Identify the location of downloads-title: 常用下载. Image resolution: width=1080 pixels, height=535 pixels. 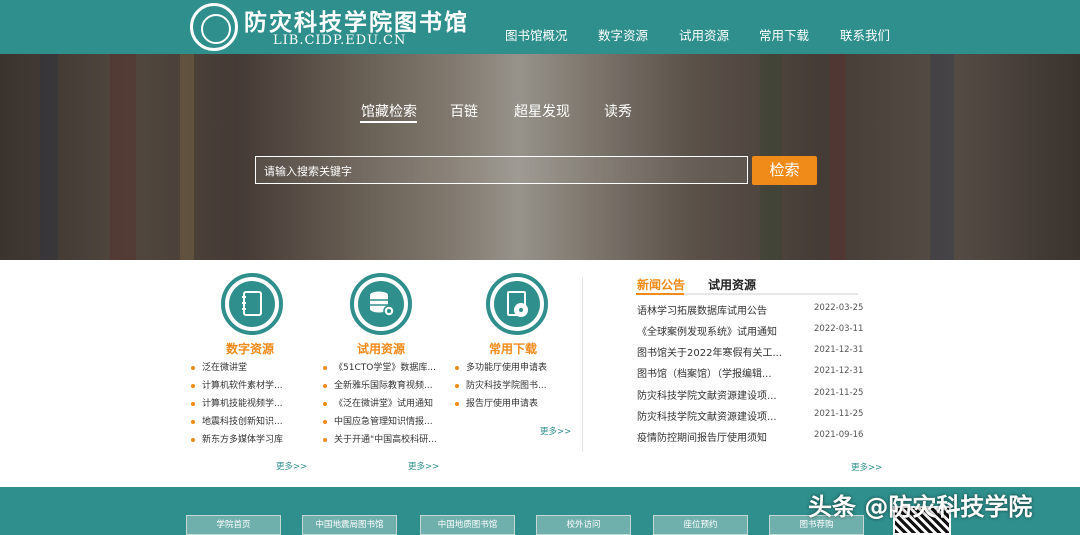
(513, 348).